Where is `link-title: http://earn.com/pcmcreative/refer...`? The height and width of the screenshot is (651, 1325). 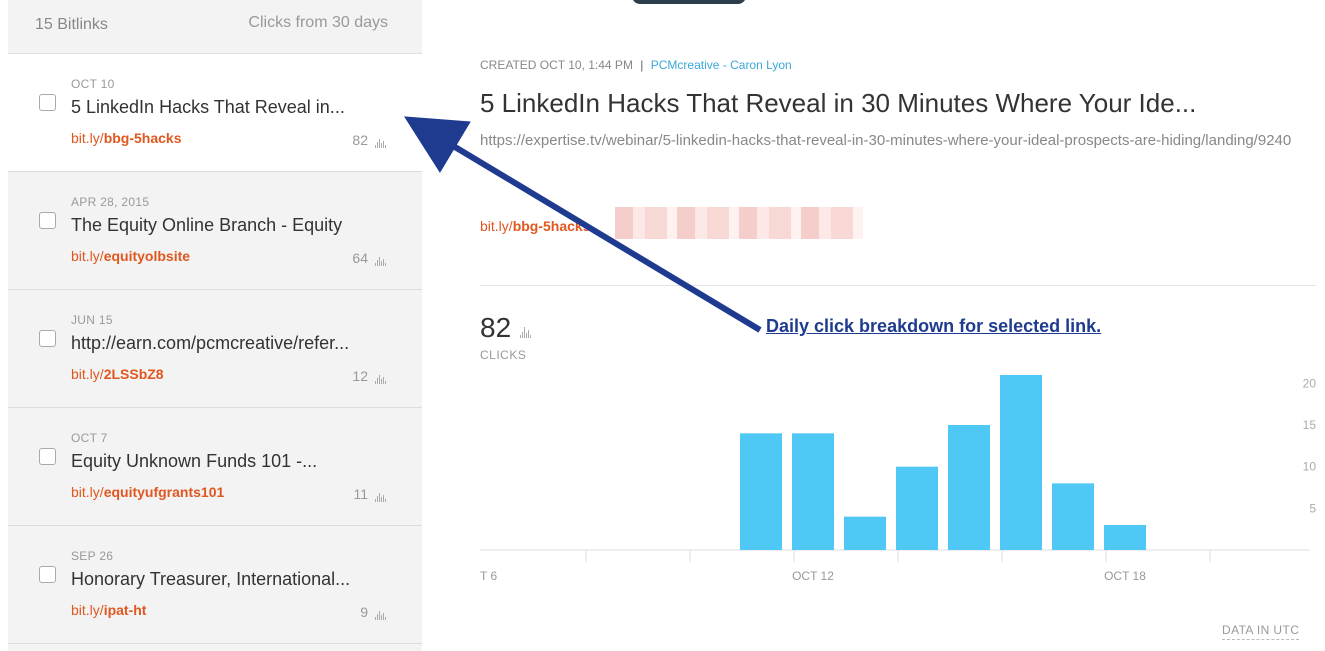
link-title: http://earn.com/pcmcreative/refer... is located at coordinates (210, 343).